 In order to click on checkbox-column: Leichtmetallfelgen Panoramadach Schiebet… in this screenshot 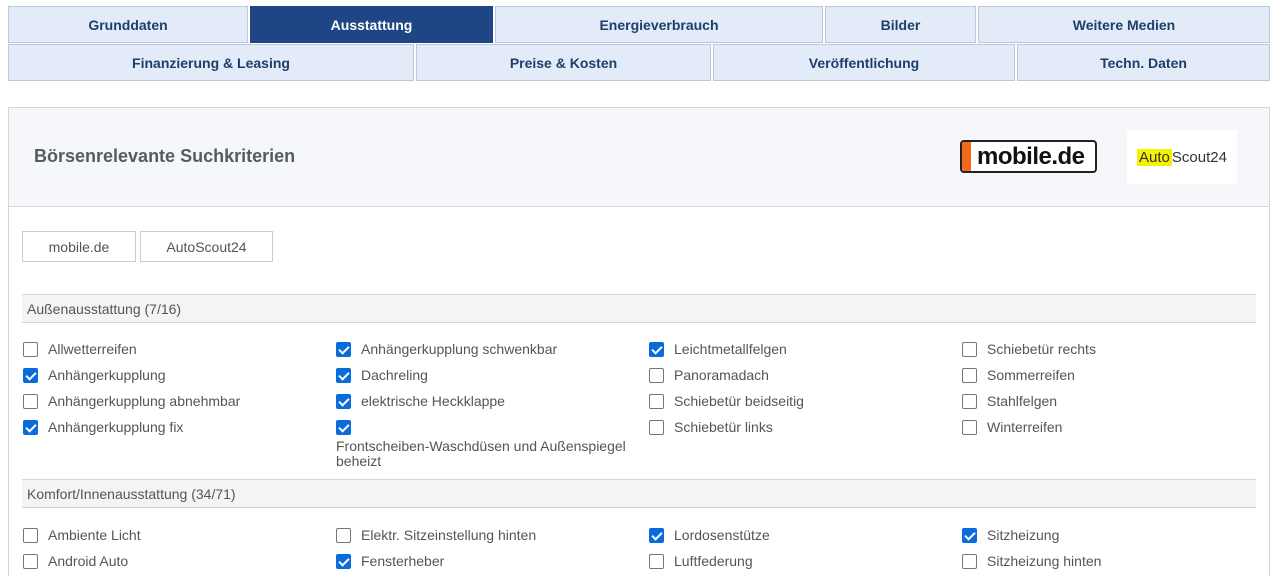, I will do `click(805, 406)`.